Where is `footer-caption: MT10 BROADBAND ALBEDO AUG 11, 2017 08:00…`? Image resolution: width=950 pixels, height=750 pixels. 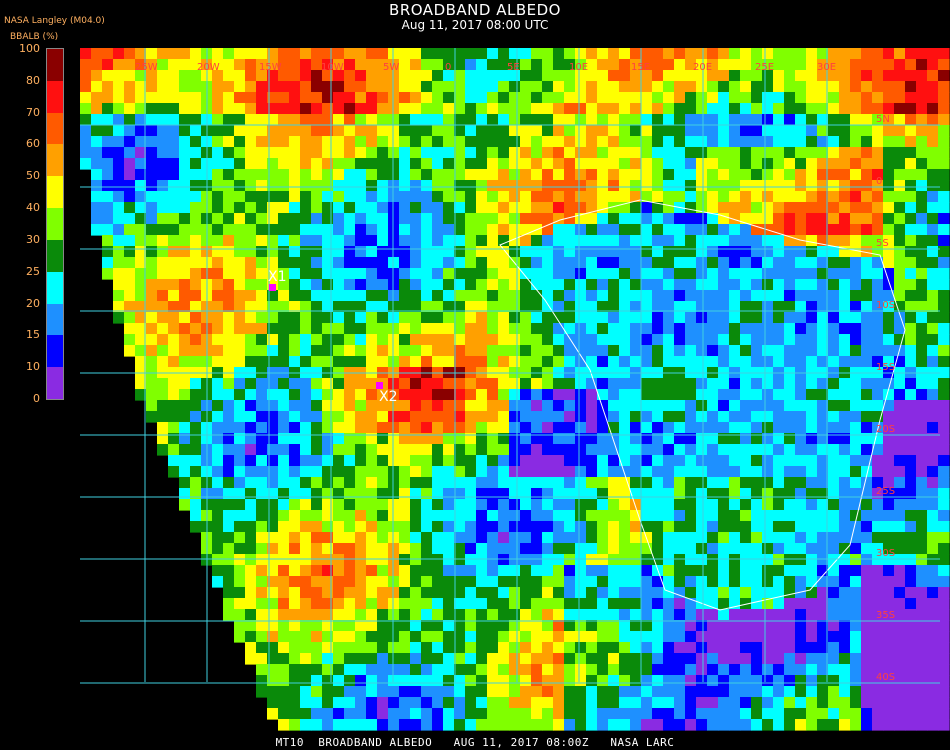
footer-caption: MT10 BROADBAND ALBEDO AUG 11, 2017 08:00… is located at coordinates (475, 742).